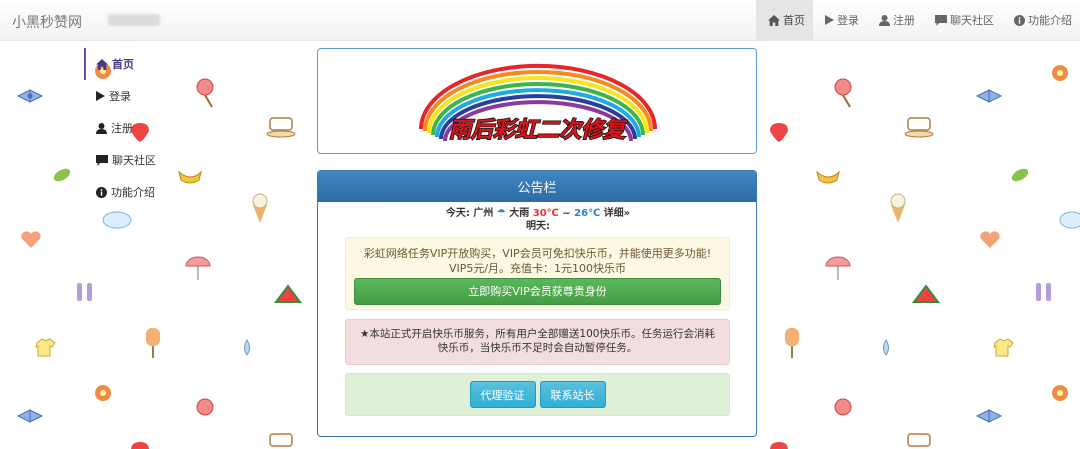 The width and height of the screenshot is (1080, 449). What do you see at coordinates (120, 96) in the screenshot?
I see `sidebar-item-label: 登录` at bounding box center [120, 96].